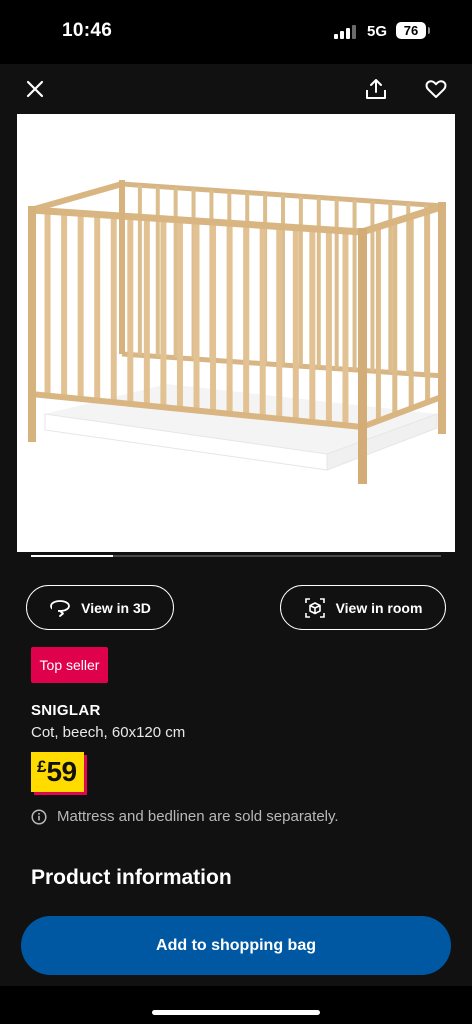  Describe the element at coordinates (60, 608) in the screenshot. I see `rotate-3d-icon` at that location.